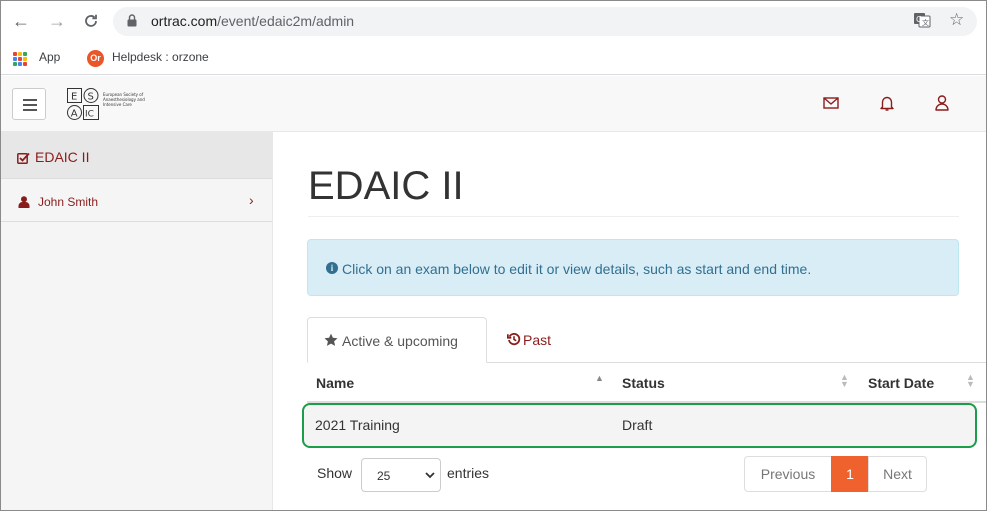  Describe the element at coordinates (537, 340) in the screenshot. I see `tab-label: Past` at that location.